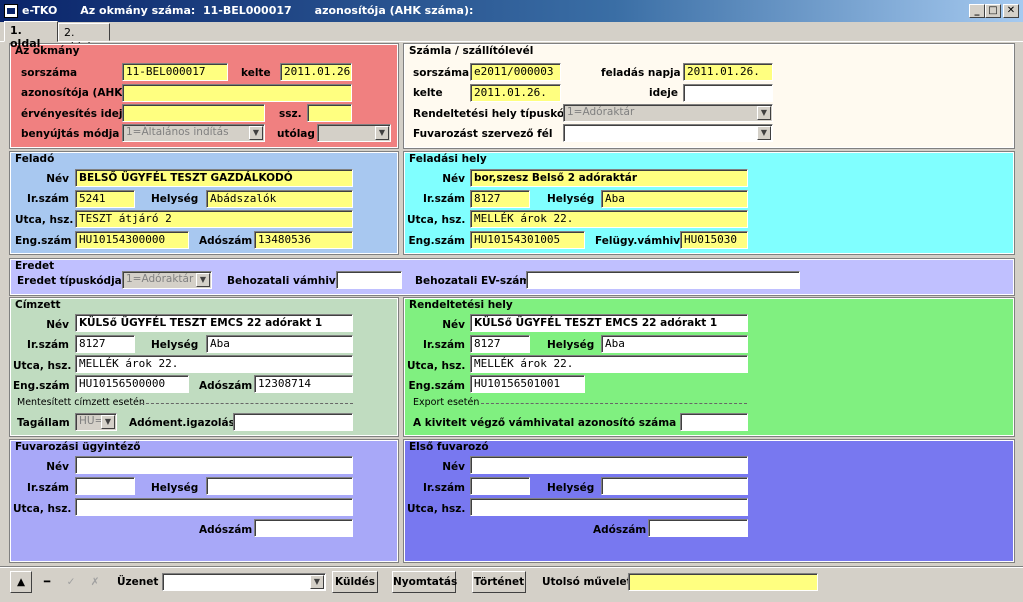  What do you see at coordinates (527, 240) in the screenshot?
I see `feladasi-eng-field: HU10154301005` at bounding box center [527, 240].